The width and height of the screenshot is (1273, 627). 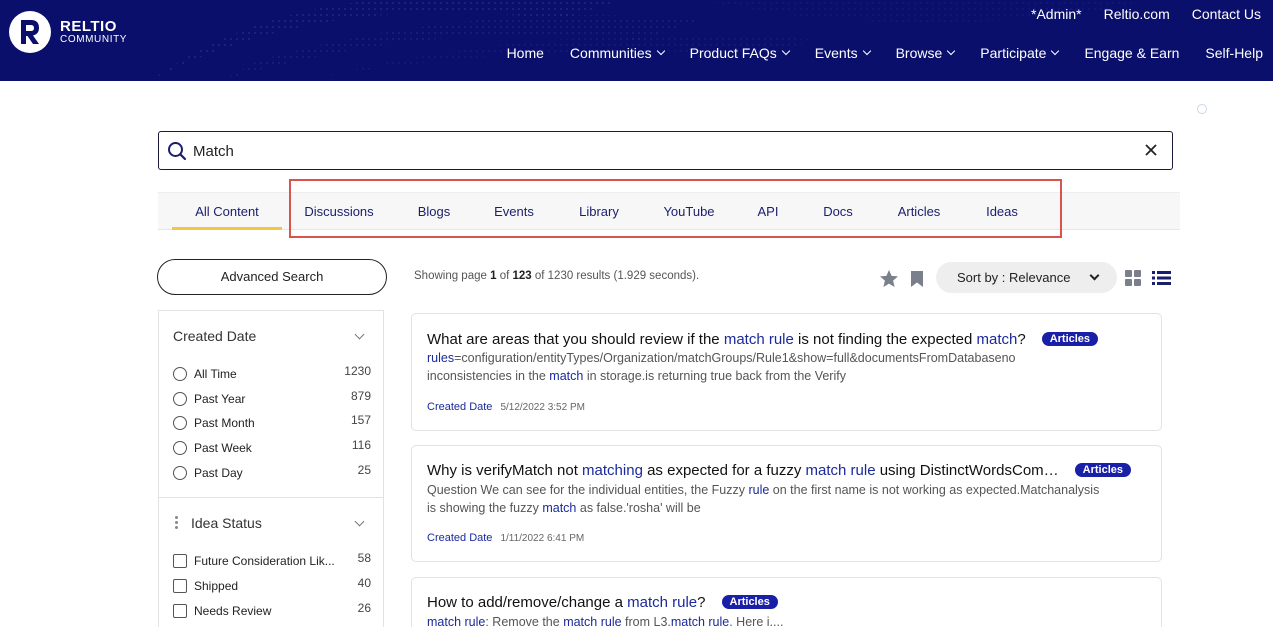 I want to click on search-bar, so click(x=665, y=150).